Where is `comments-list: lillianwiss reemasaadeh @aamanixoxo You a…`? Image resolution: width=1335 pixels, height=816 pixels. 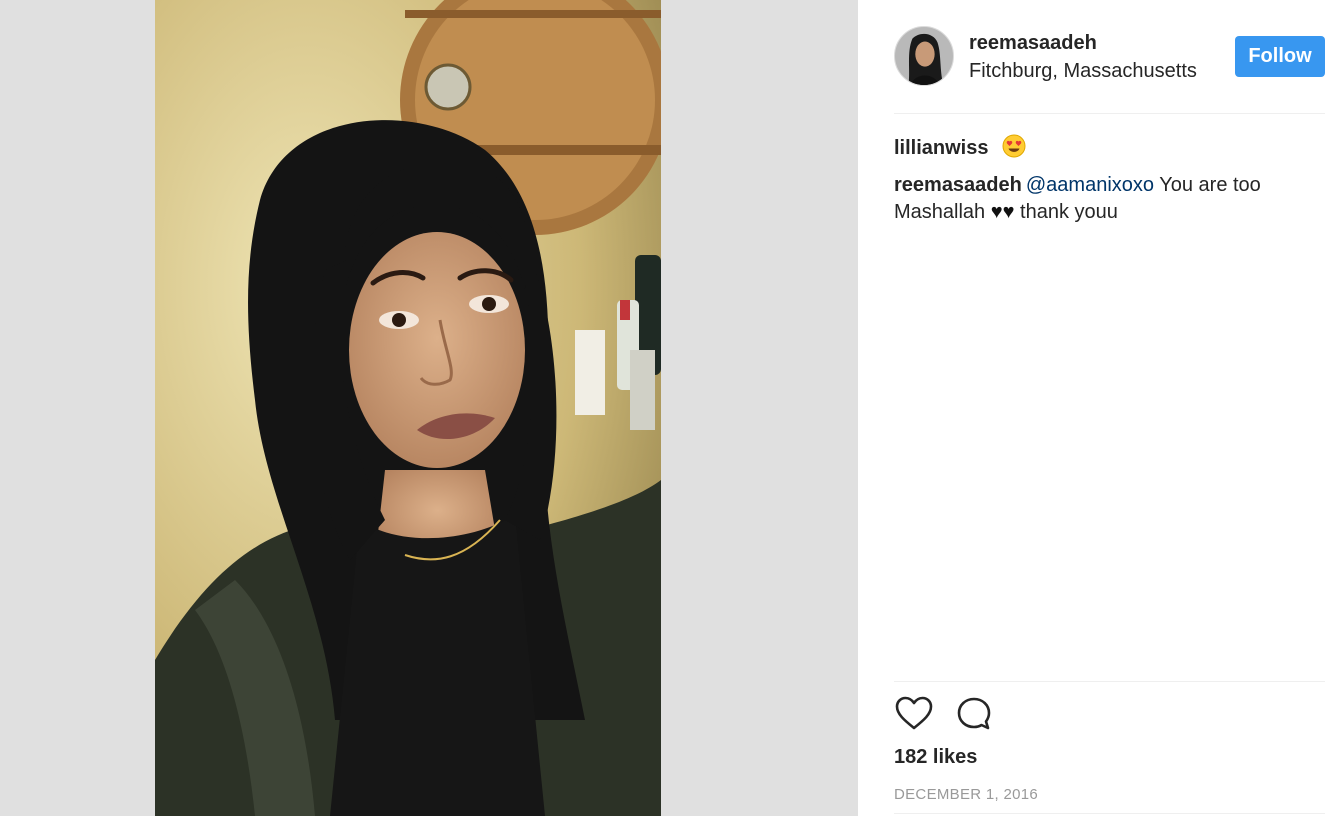
comments-list: lillianwiss reemasaadeh @aamanixoxo You a… is located at coordinates (1104, 185).